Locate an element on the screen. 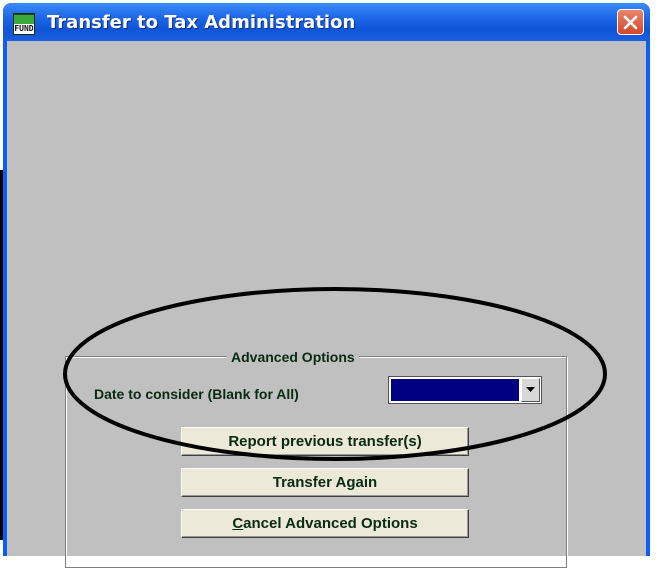 The image size is (659, 568). cancel-label-rest: ancel Advanced Options is located at coordinates (330, 523).